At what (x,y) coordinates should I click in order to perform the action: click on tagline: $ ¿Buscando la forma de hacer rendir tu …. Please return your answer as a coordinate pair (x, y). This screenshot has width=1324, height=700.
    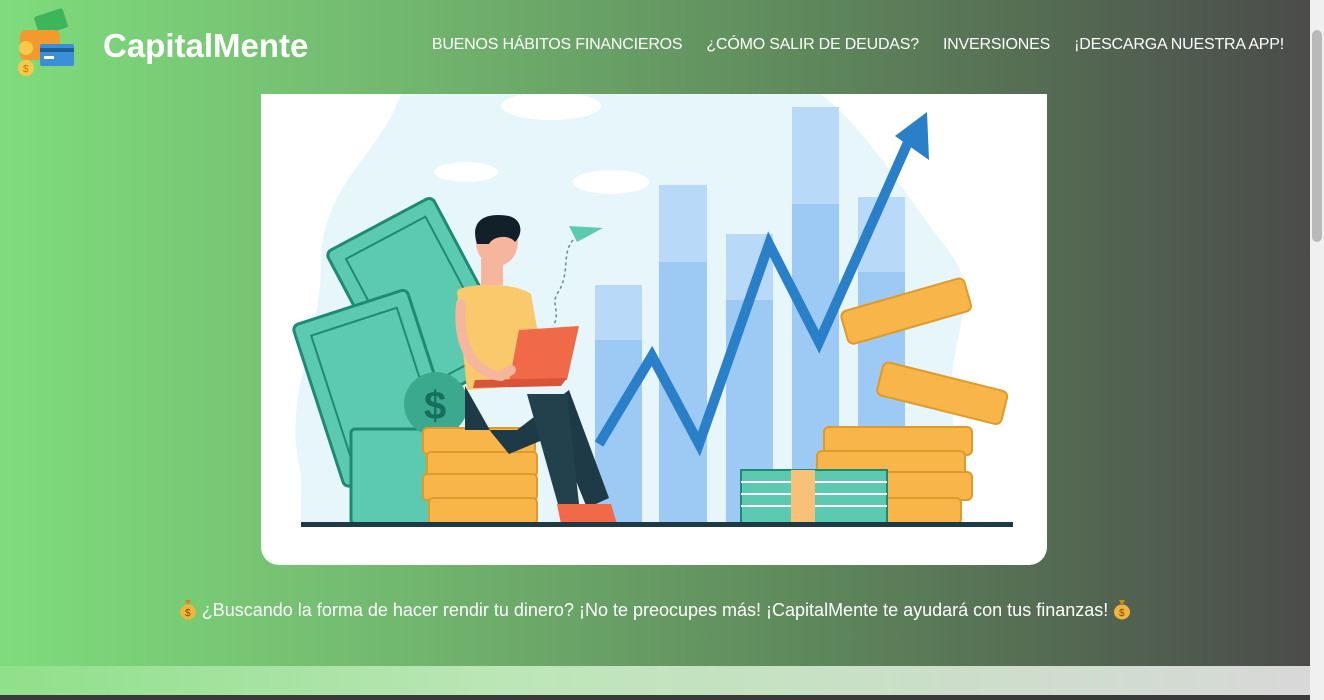
    Looking at the image, I should click on (655, 609).